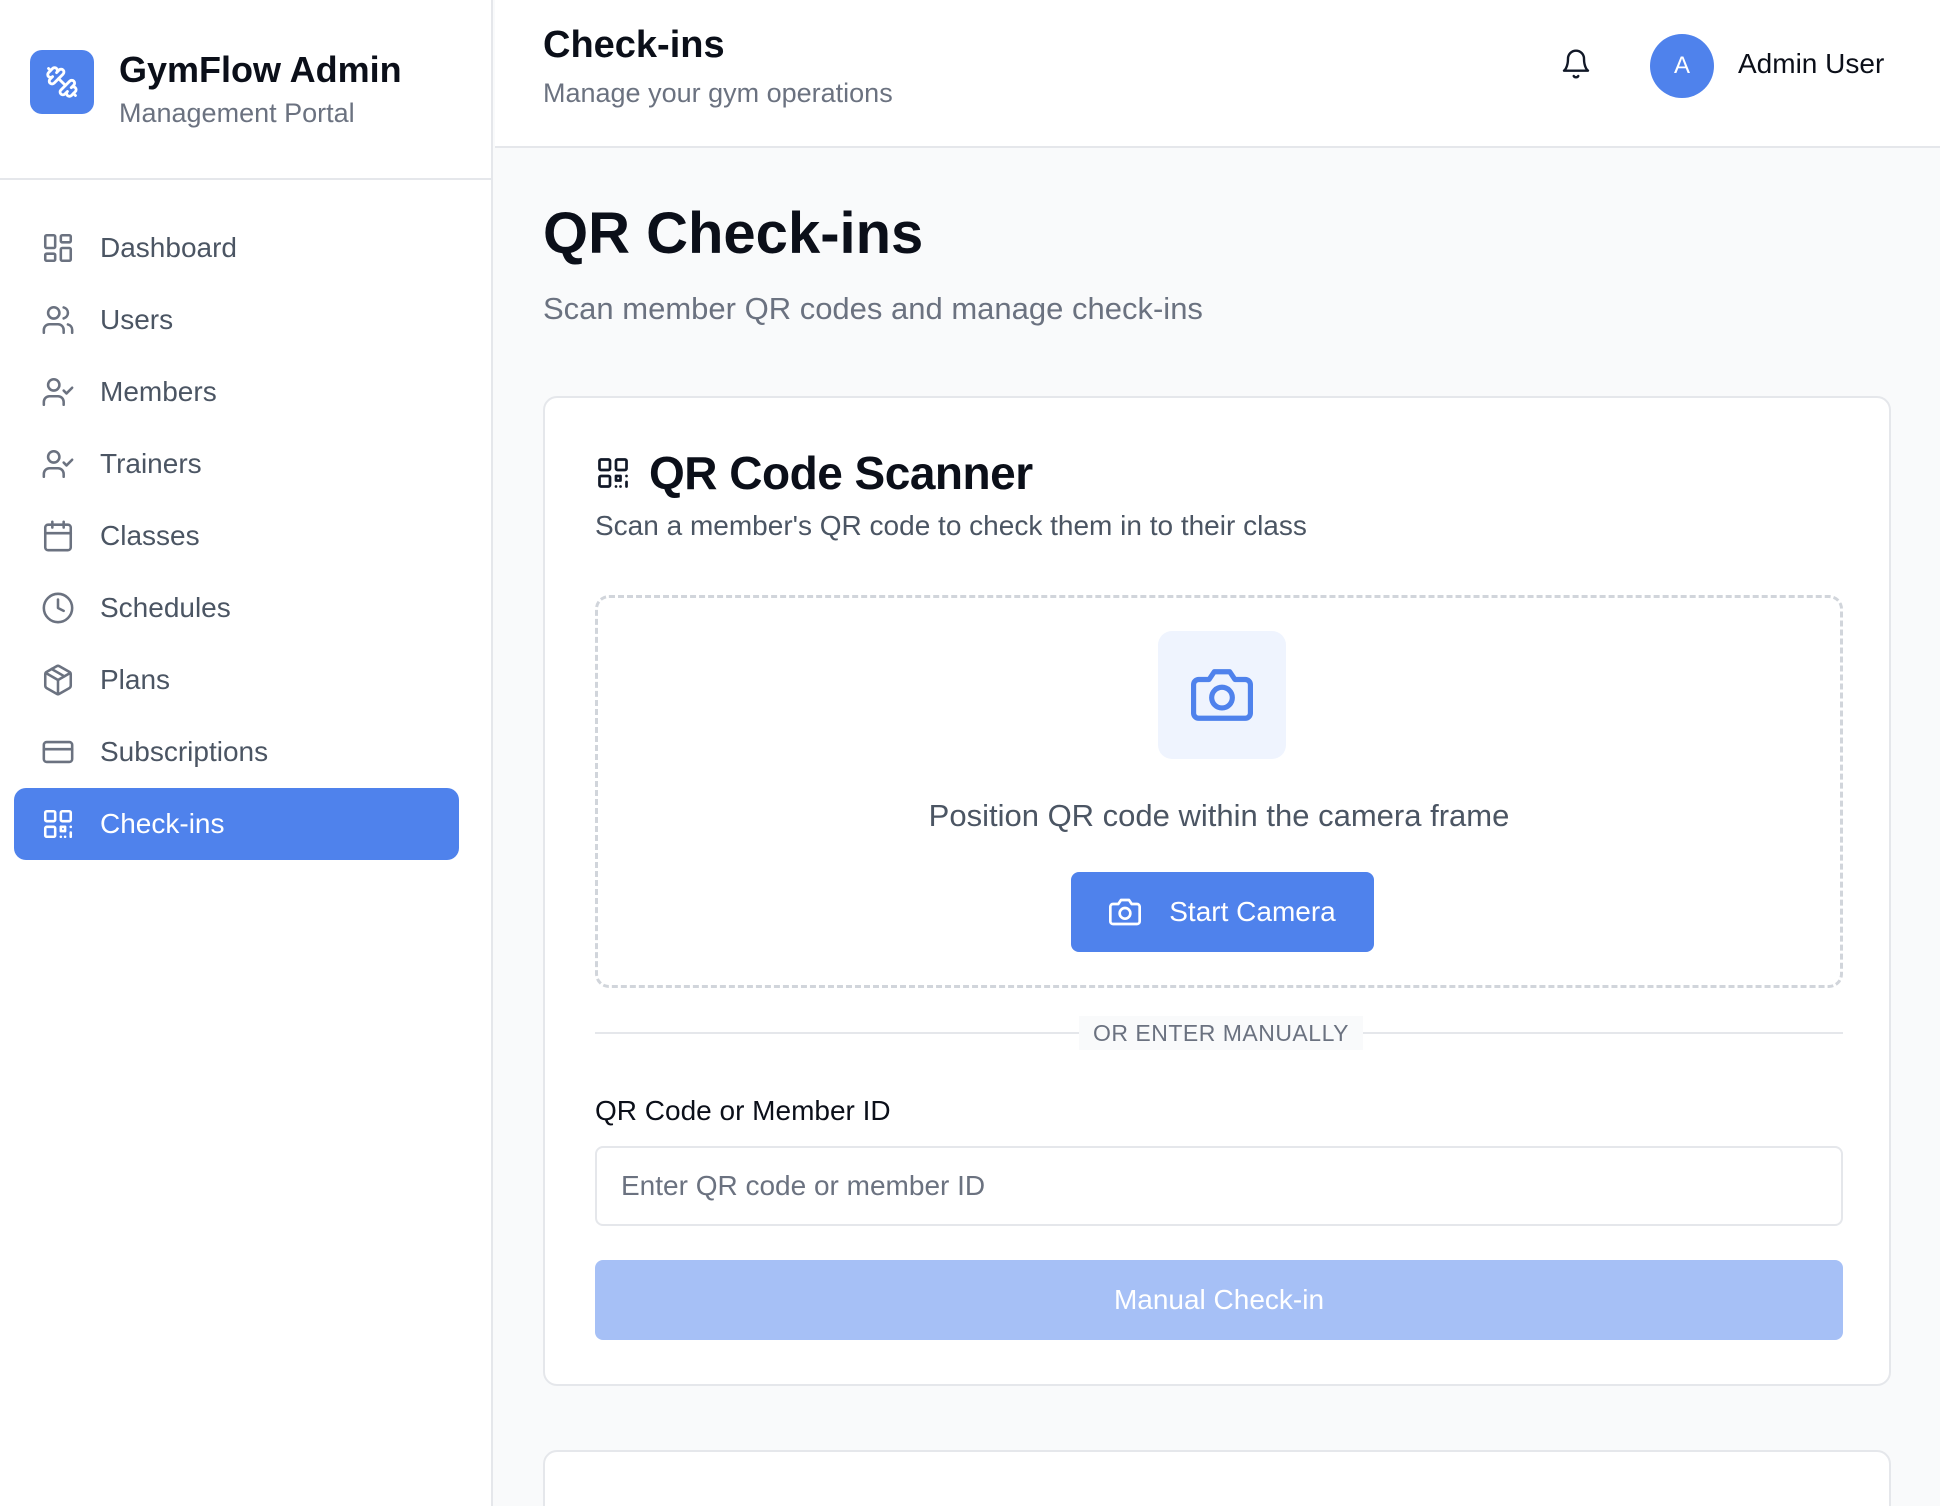  What do you see at coordinates (236, 392) in the screenshot?
I see `sidebar-item-members: Members` at bounding box center [236, 392].